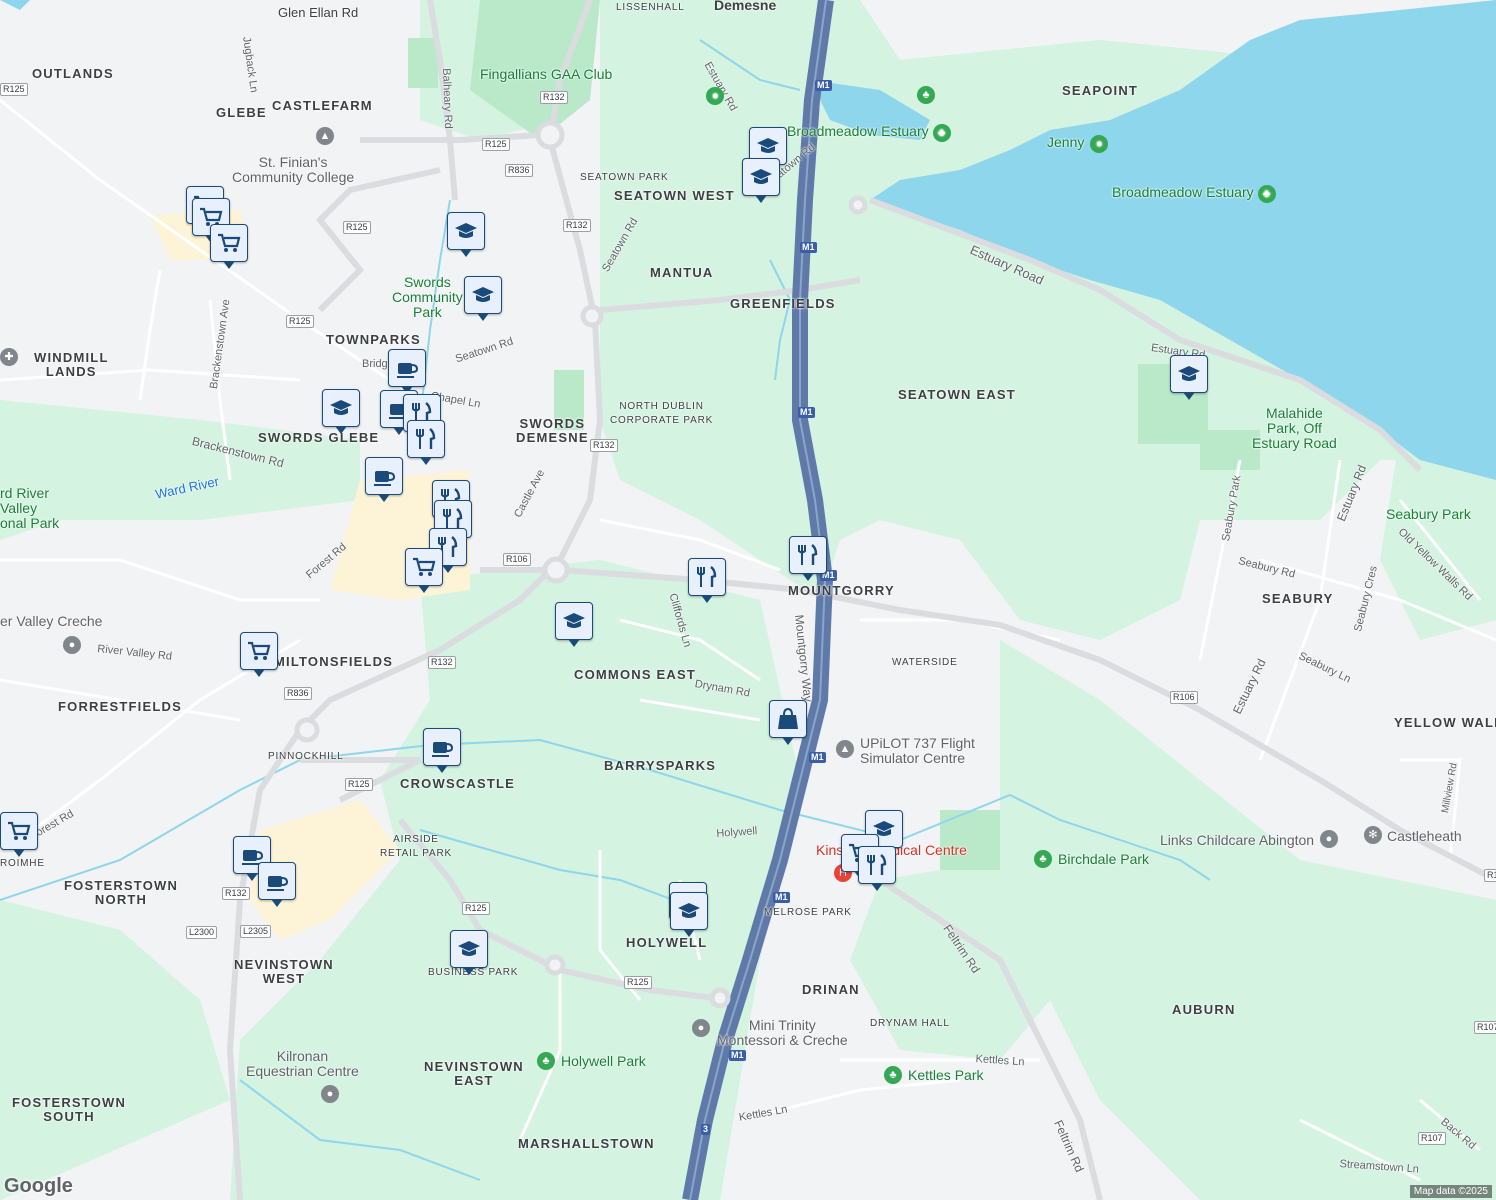 The height and width of the screenshot is (1200, 1496). I want to click on area-label-melrose-park: MELROSE PARK, so click(808, 912).